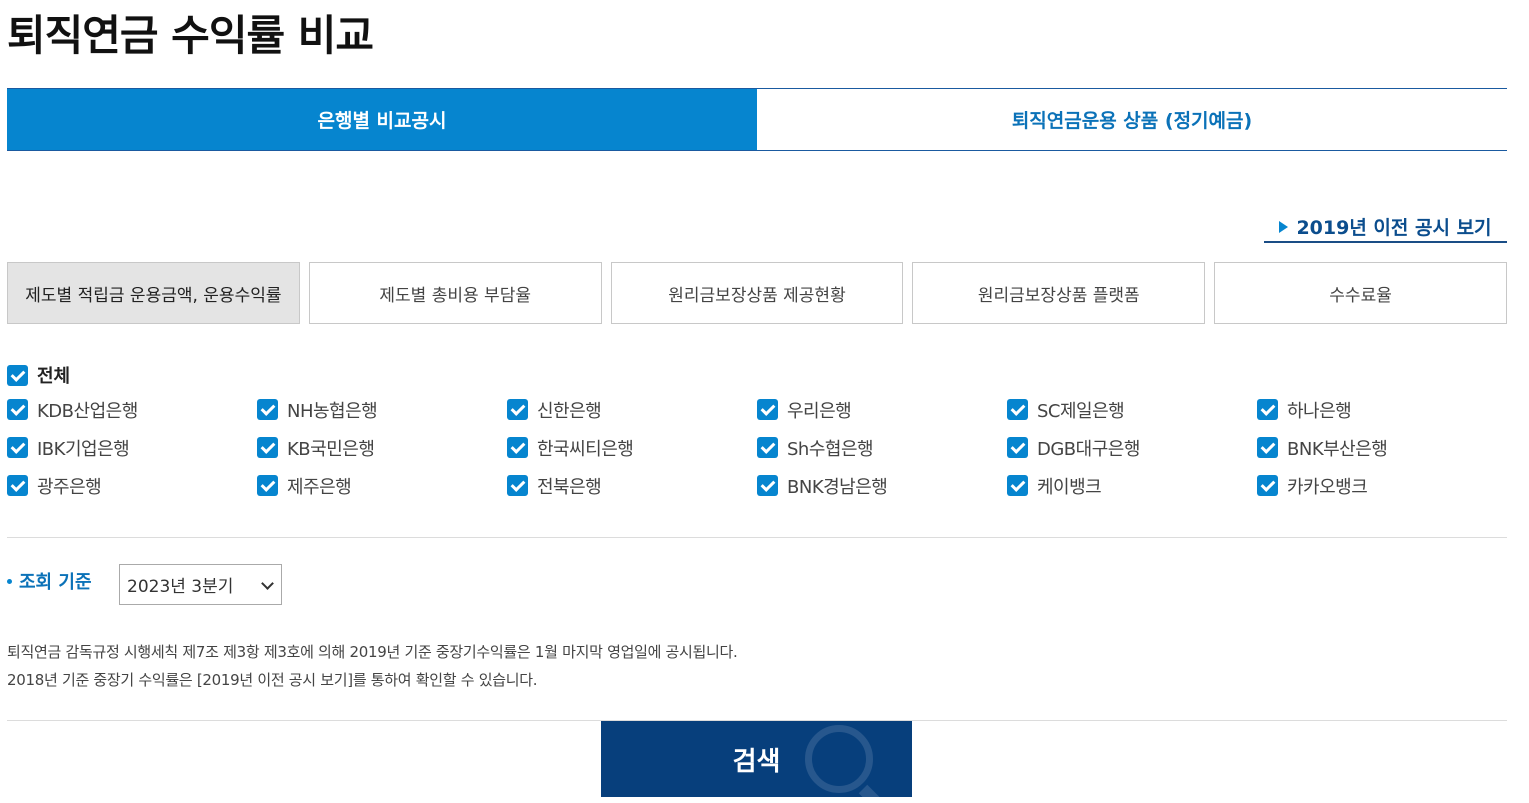  What do you see at coordinates (839, 759) in the screenshot?
I see `magnifier-icon` at bounding box center [839, 759].